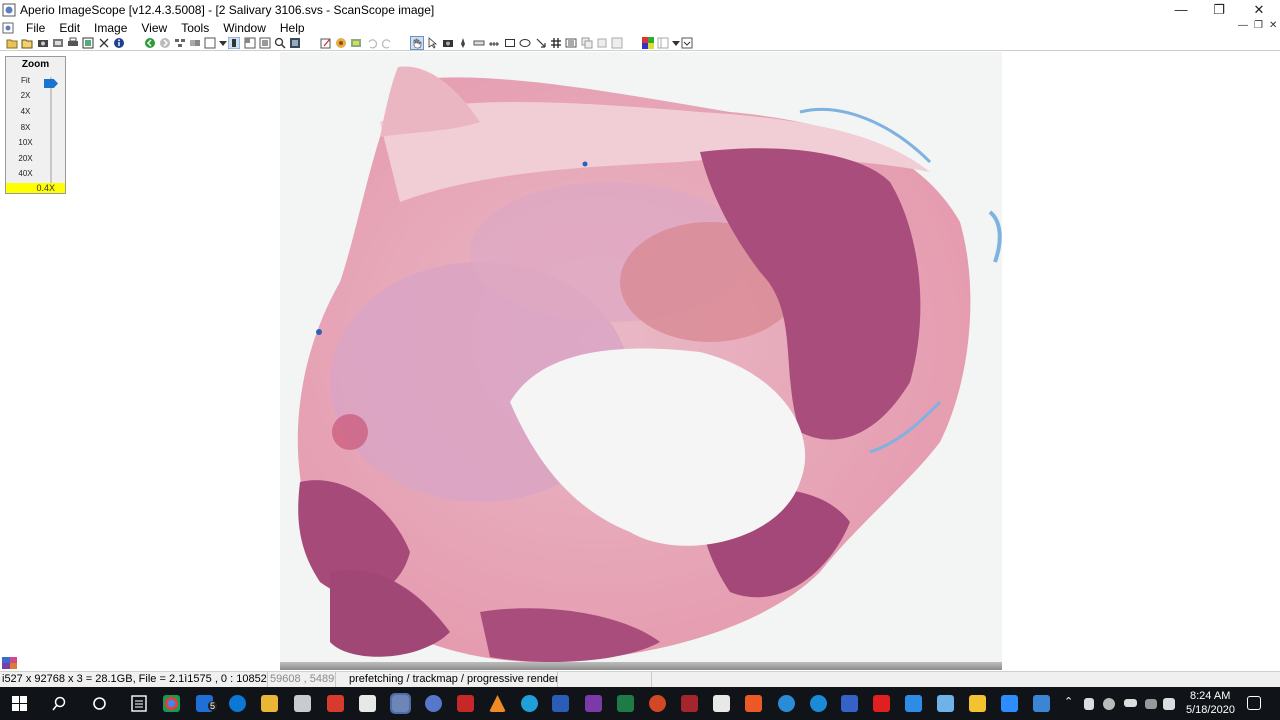 The image size is (1280, 720). Describe the element at coordinates (786, 703) in the screenshot. I see `teams-icon` at that location.